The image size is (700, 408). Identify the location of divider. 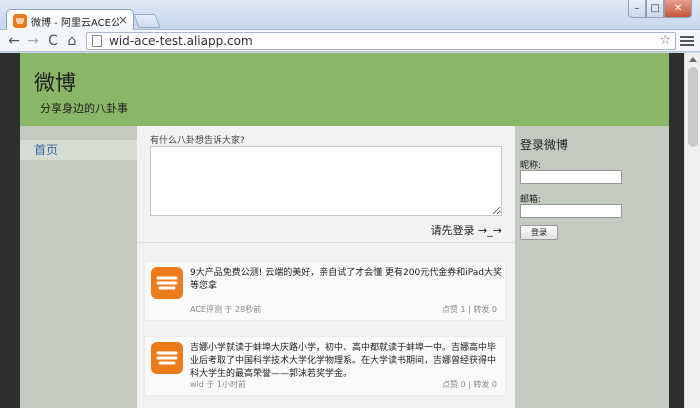
(326, 242).